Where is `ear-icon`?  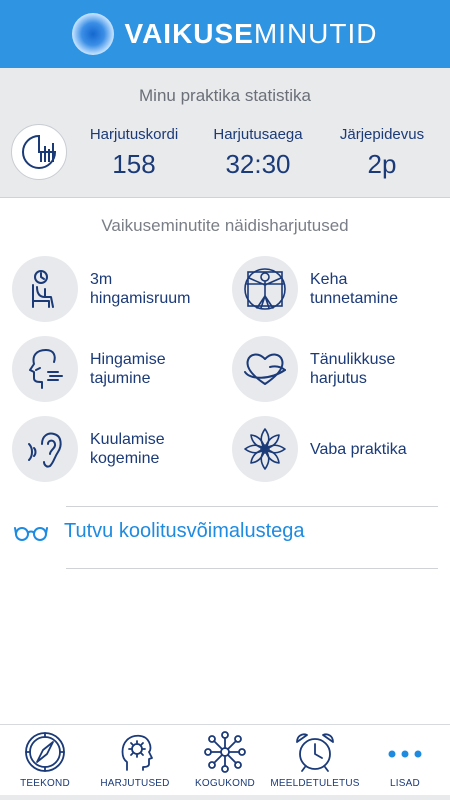
ear-icon is located at coordinates (45, 449).